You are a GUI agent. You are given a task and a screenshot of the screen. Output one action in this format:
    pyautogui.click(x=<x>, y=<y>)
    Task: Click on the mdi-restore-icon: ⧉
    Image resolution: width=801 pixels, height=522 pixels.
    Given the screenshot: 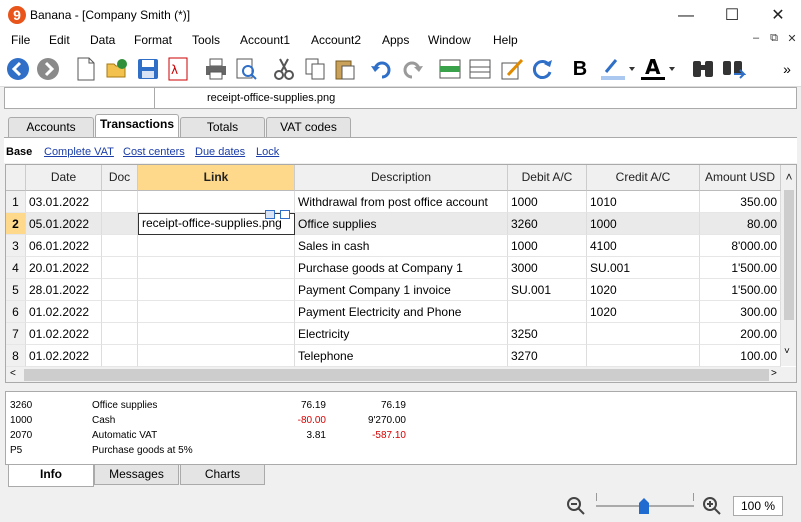 What is the action you would take?
    pyautogui.click(x=774, y=40)
    